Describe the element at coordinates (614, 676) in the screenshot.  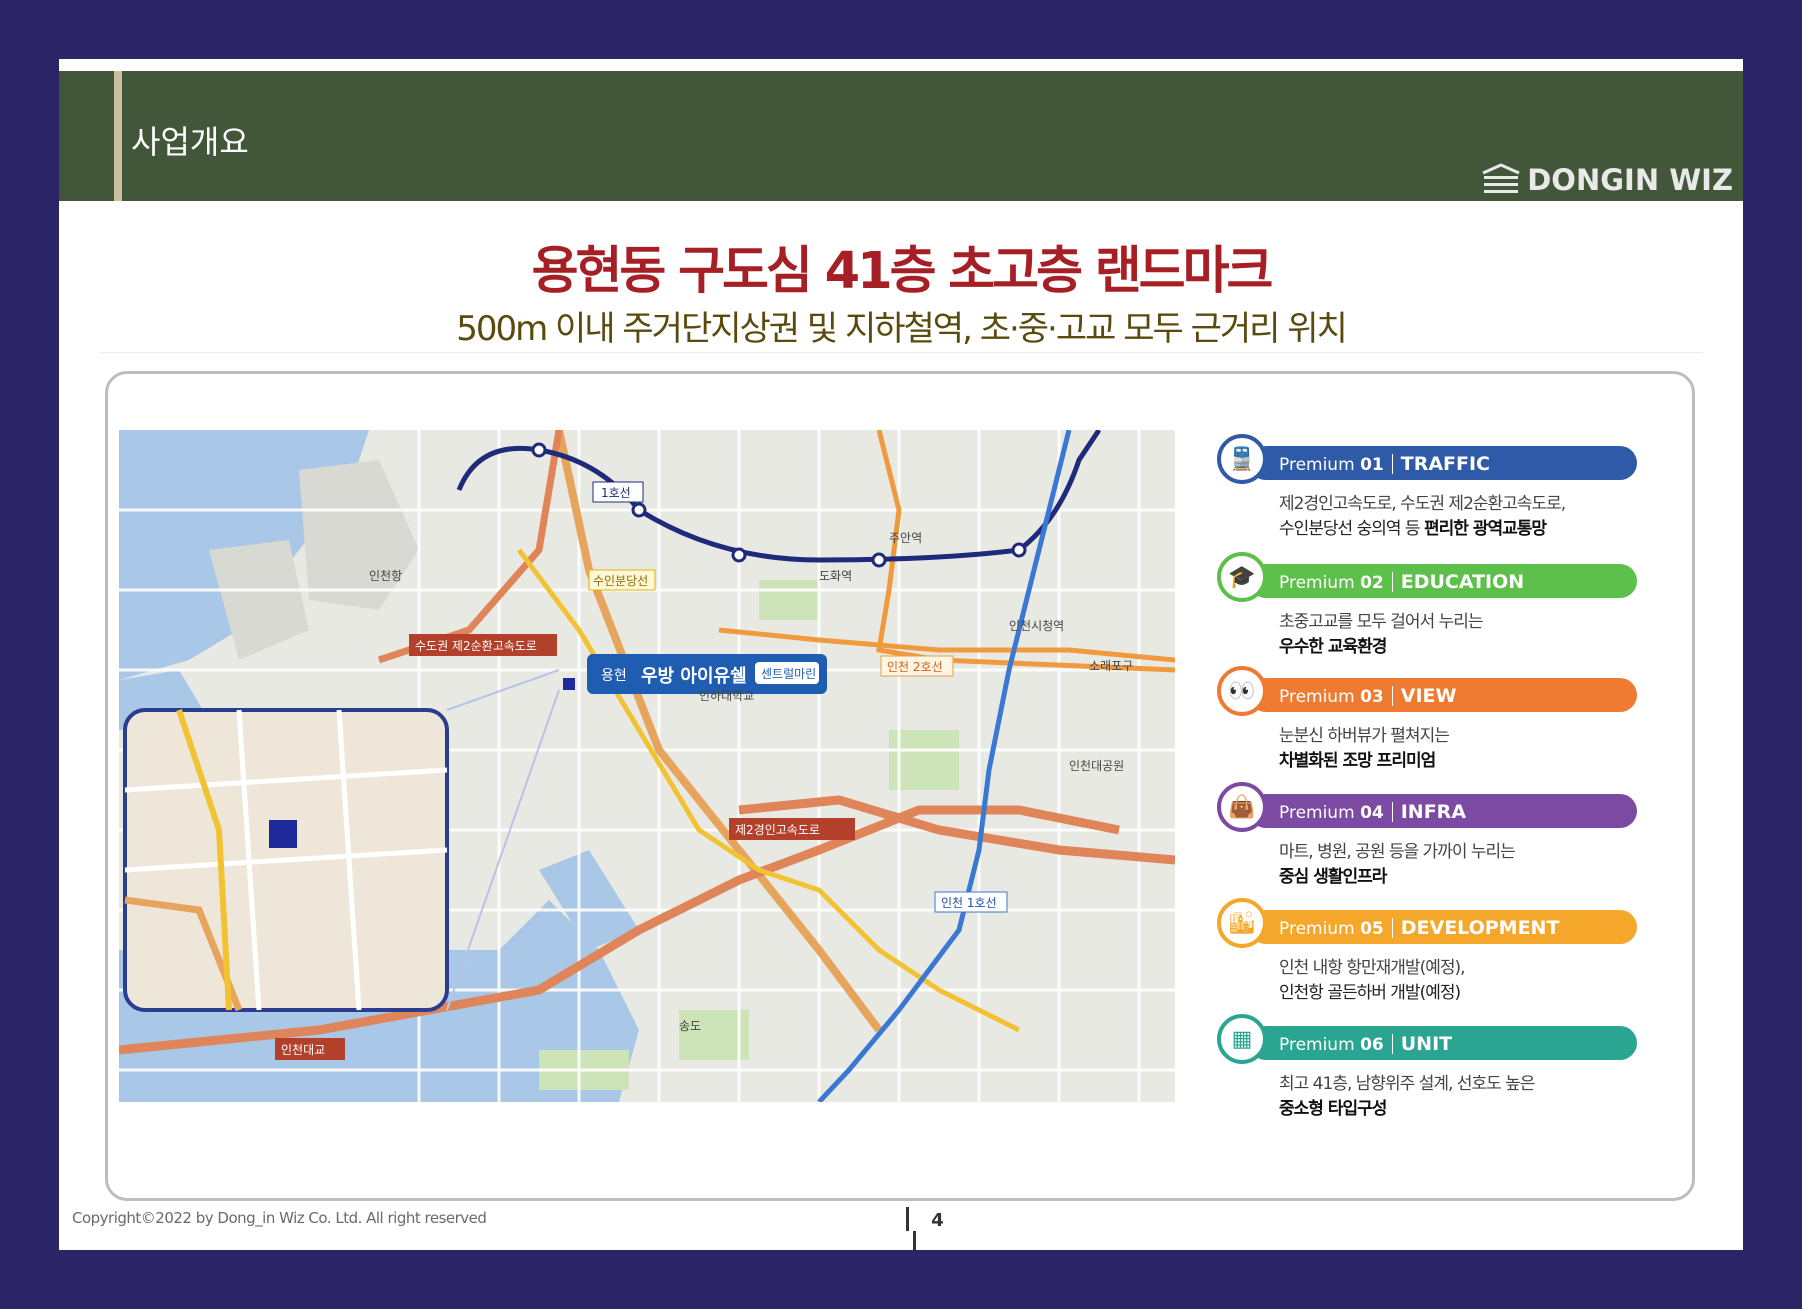
I see `project-label-prefix: 용현` at that location.